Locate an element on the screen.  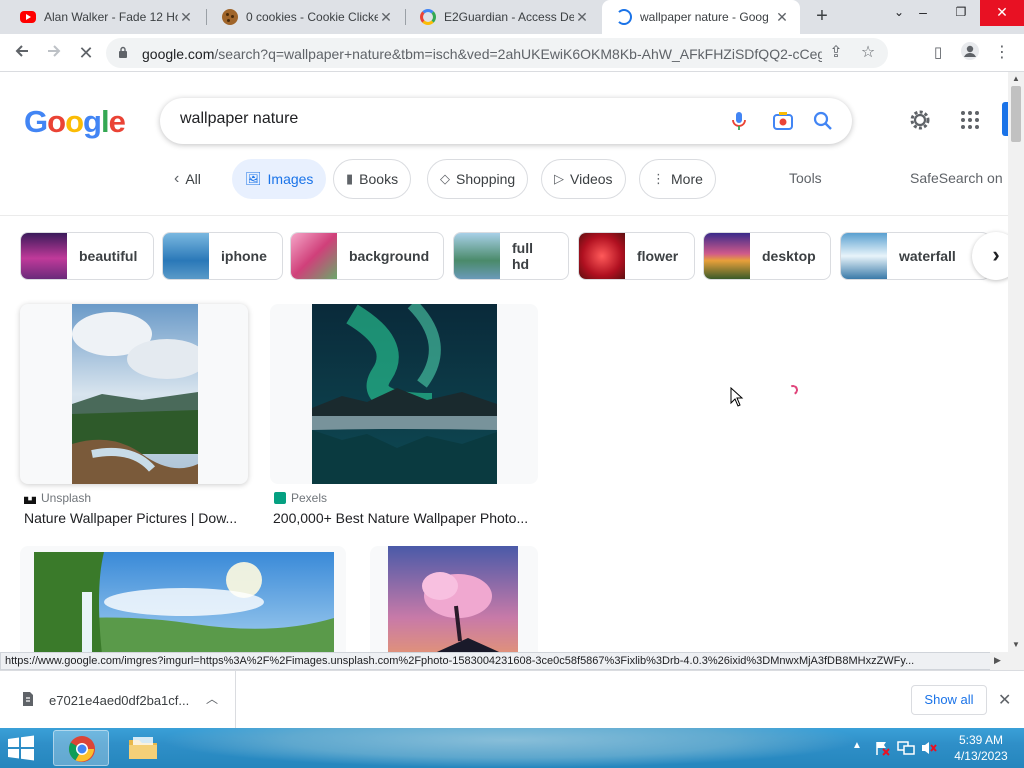
tab-e2guardian: E2Guardian - Access Den ✕ is located at coordinates (503, 17).